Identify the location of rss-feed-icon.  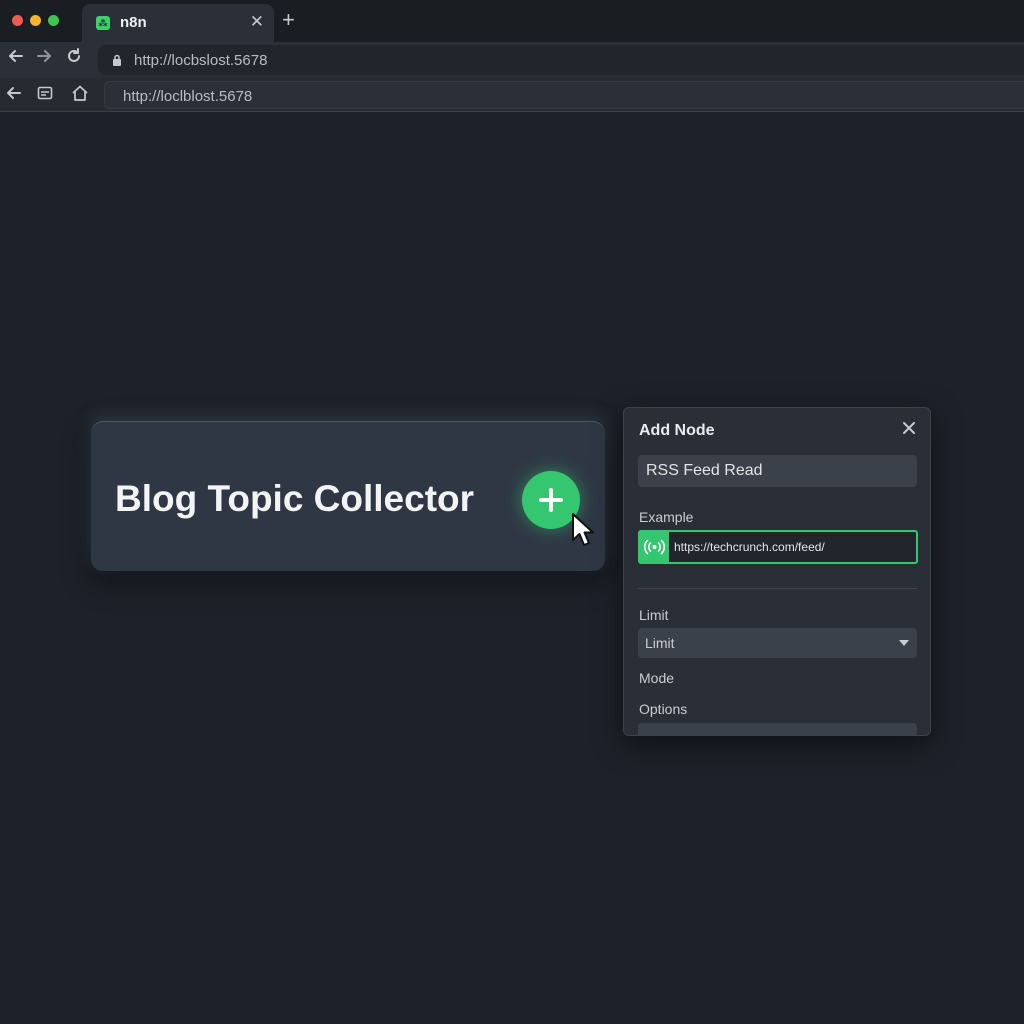
(654, 547).